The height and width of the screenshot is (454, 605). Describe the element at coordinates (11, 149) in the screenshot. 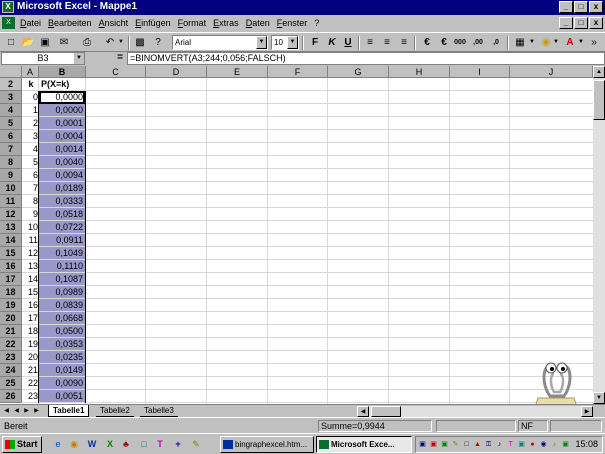

I see `row-header-7: 7` at that location.